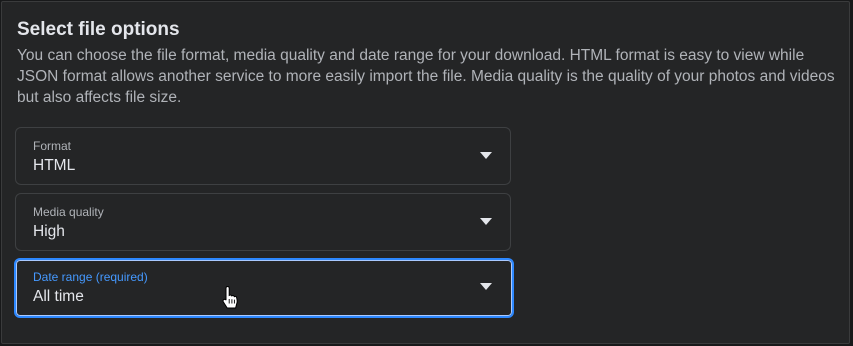 The width and height of the screenshot is (853, 346). Describe the element at coordinates (68, 212) in the screenshot. I see `media-quality-select-label: Media quality` at that location.